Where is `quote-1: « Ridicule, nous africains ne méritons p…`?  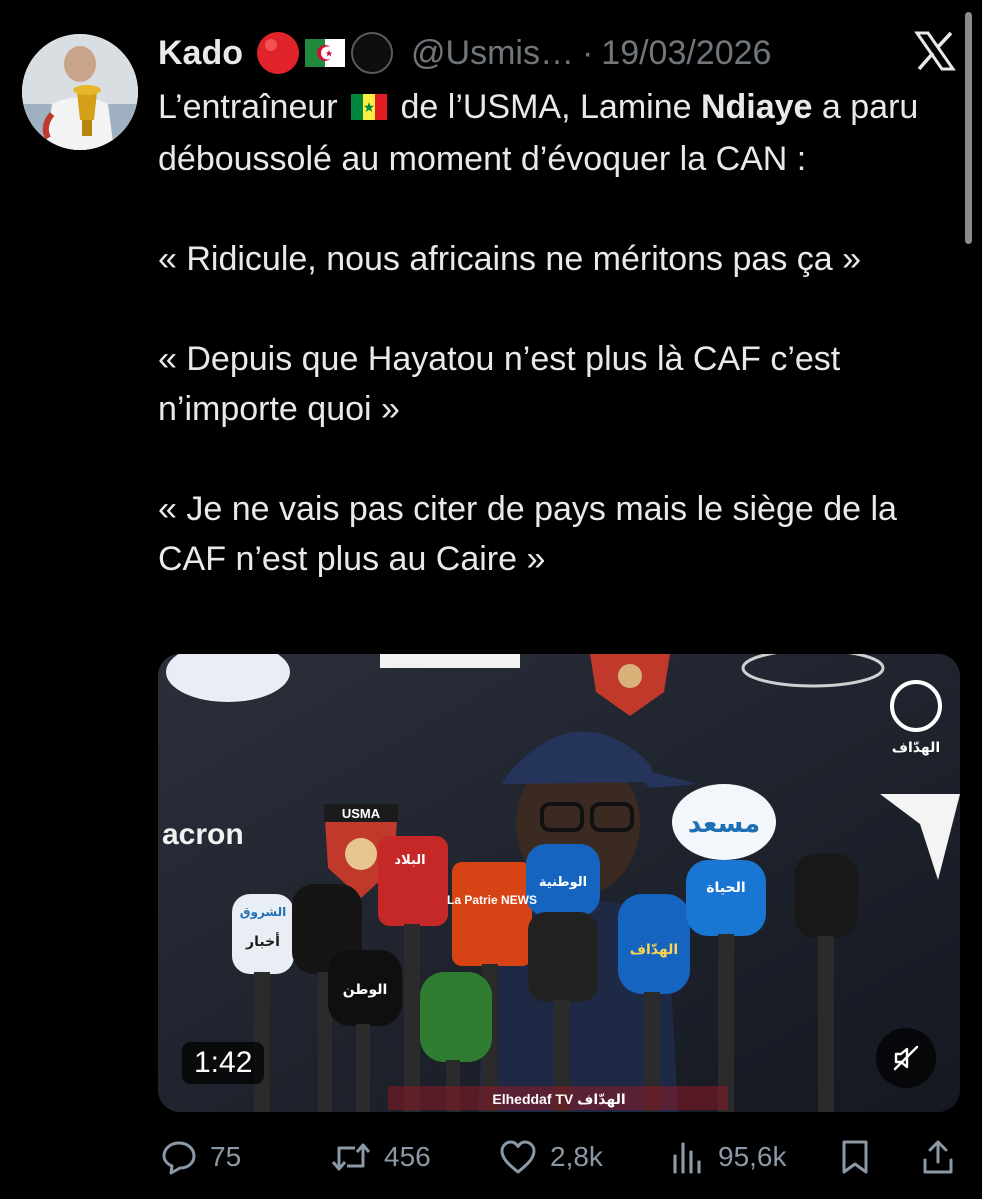
quote-1: « Ridicule, nous africains ne méritons p… is located at coordinates (510, 259).